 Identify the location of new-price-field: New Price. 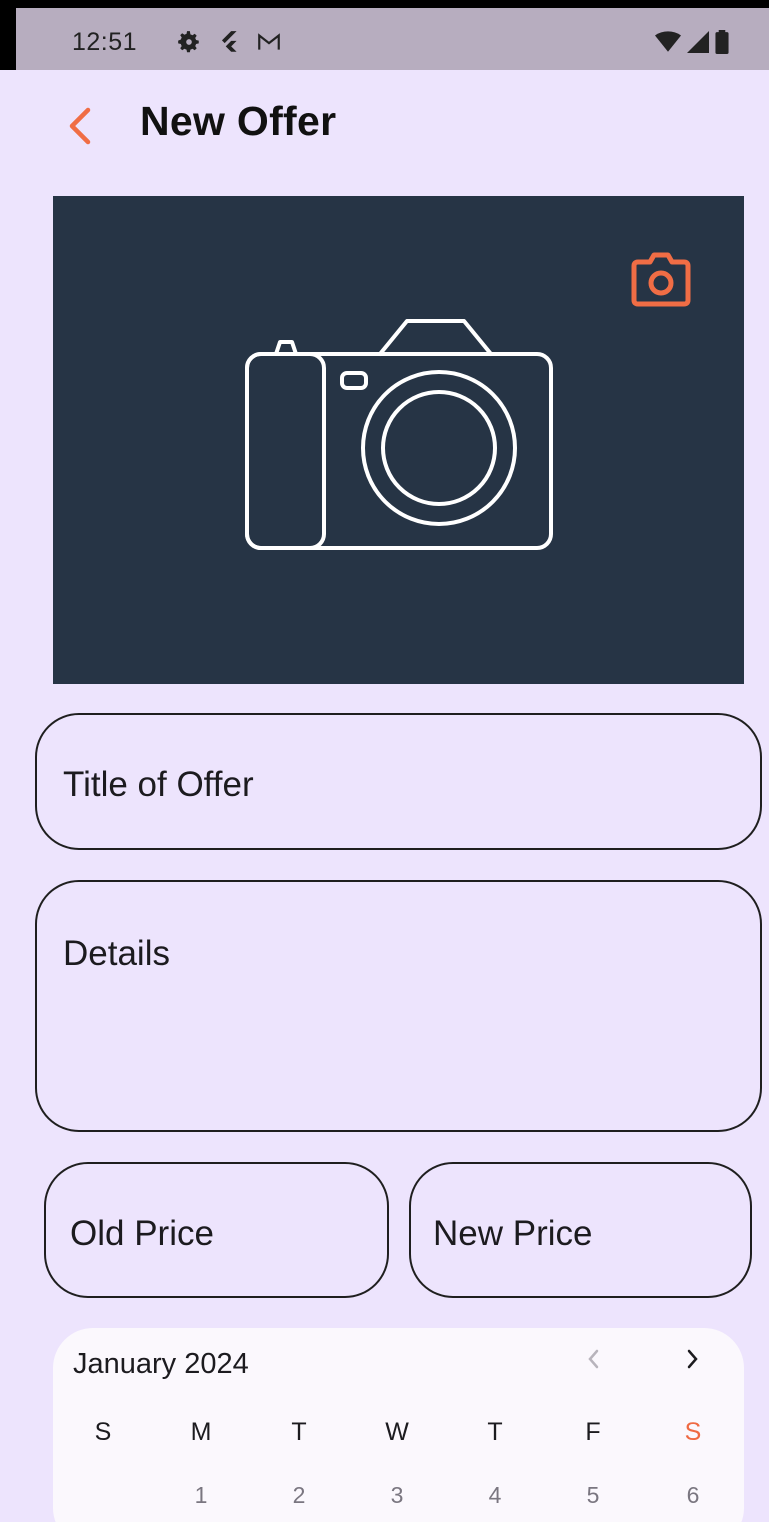
(580, 1230).